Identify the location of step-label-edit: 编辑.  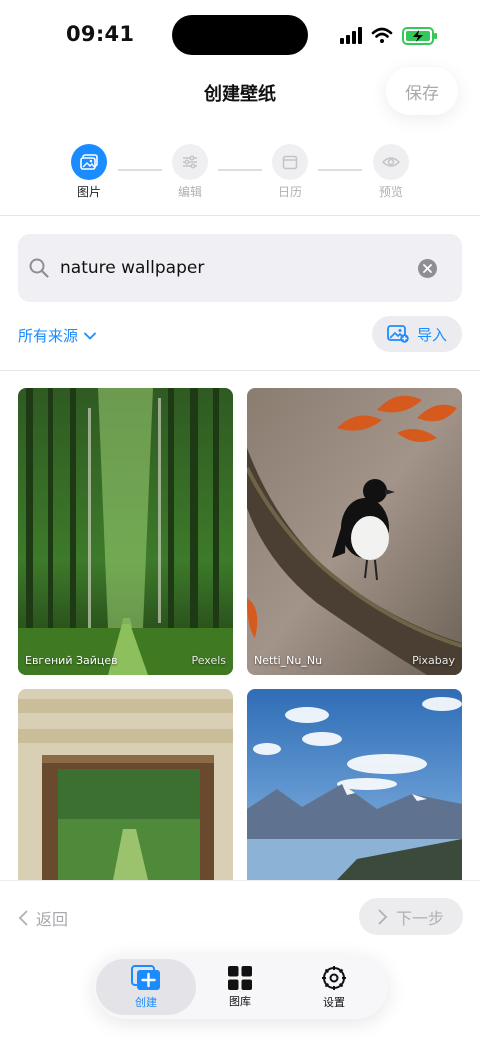
(189, 192).